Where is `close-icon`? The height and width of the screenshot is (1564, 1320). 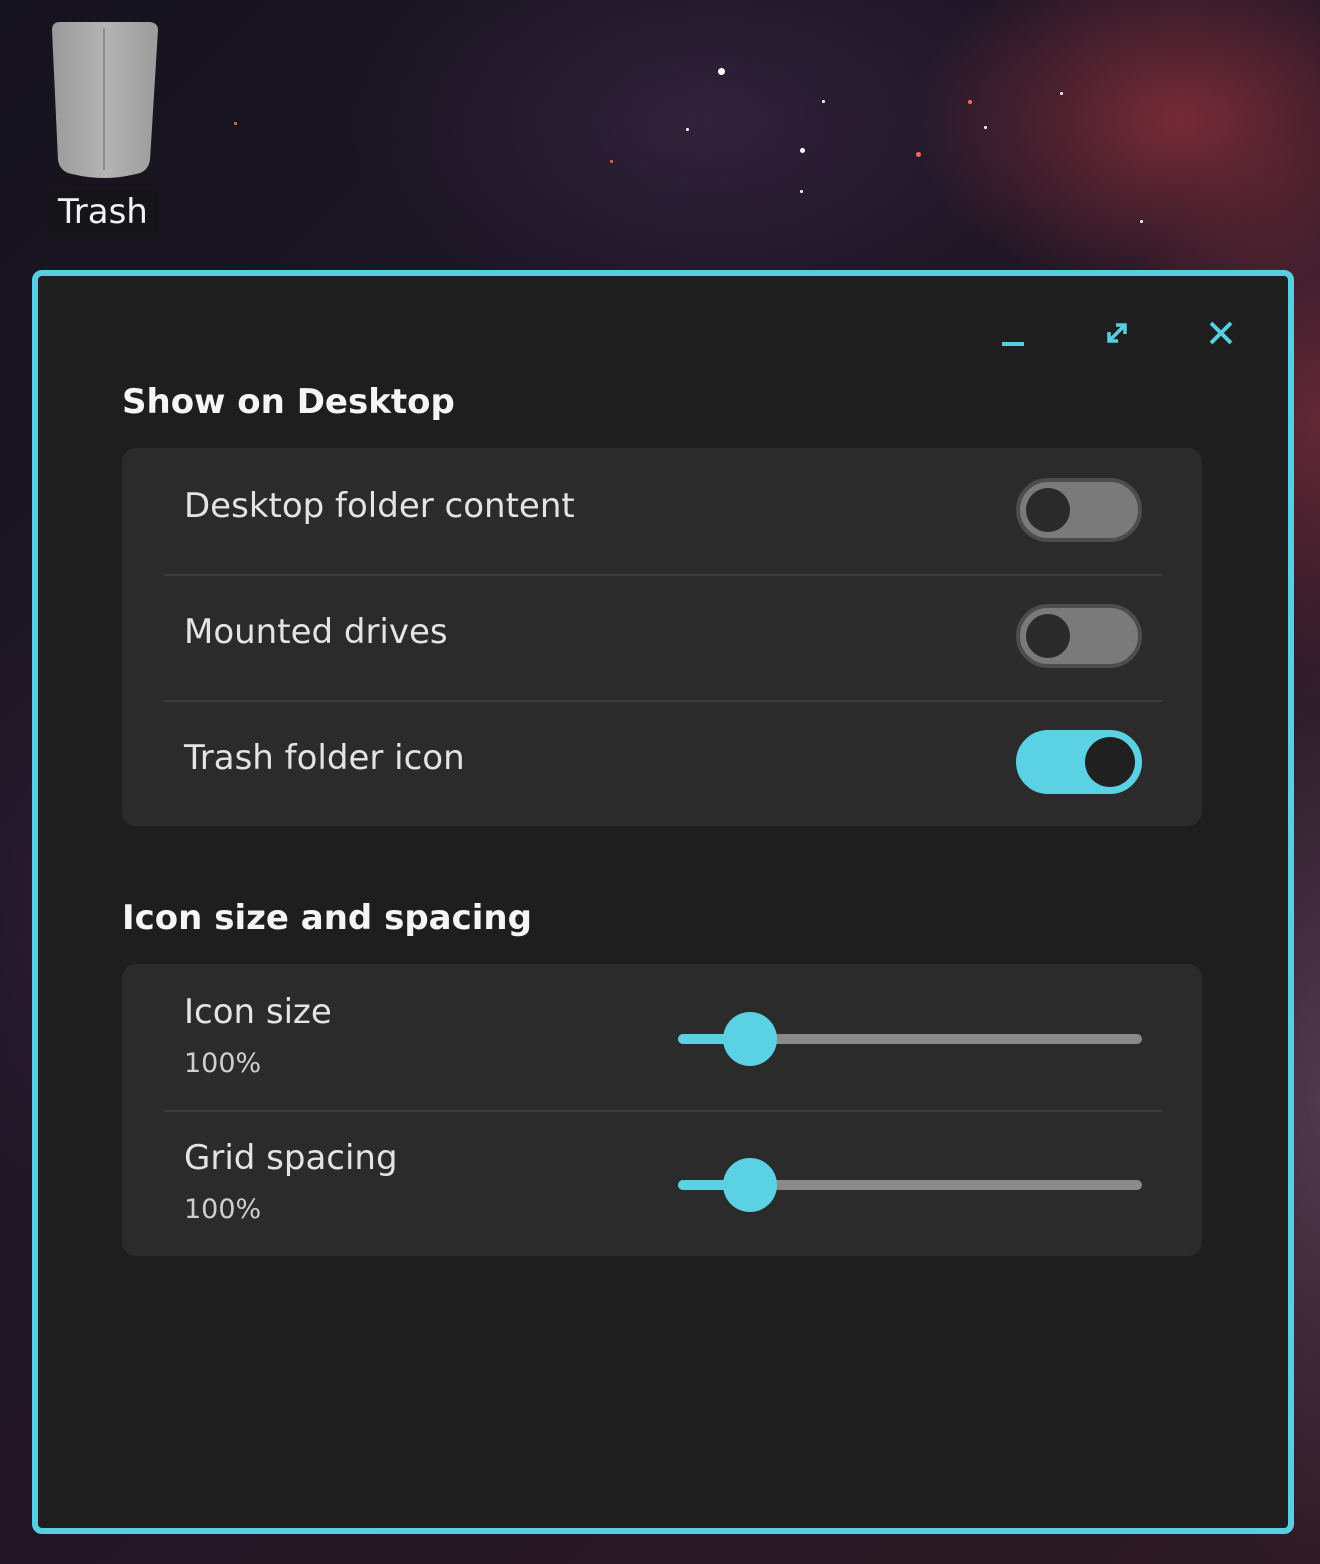 close-icon is located at coordinates (1221, 333).